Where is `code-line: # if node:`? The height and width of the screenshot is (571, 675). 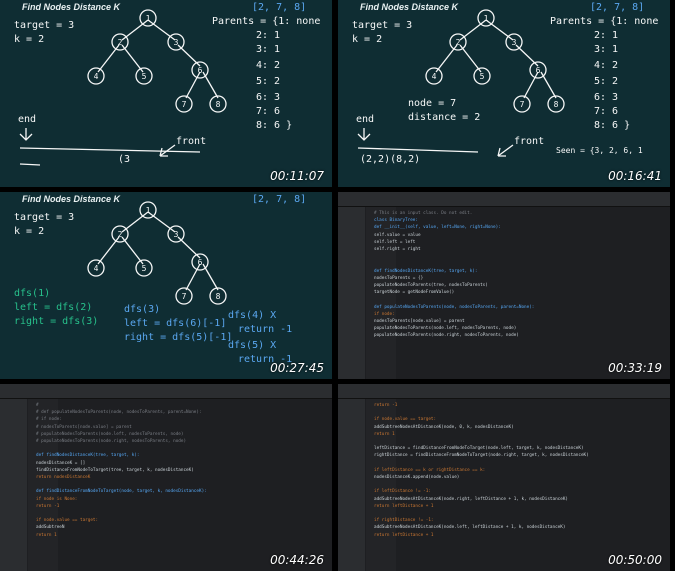
code-line: # if node: is located at coordinates (121, 419).